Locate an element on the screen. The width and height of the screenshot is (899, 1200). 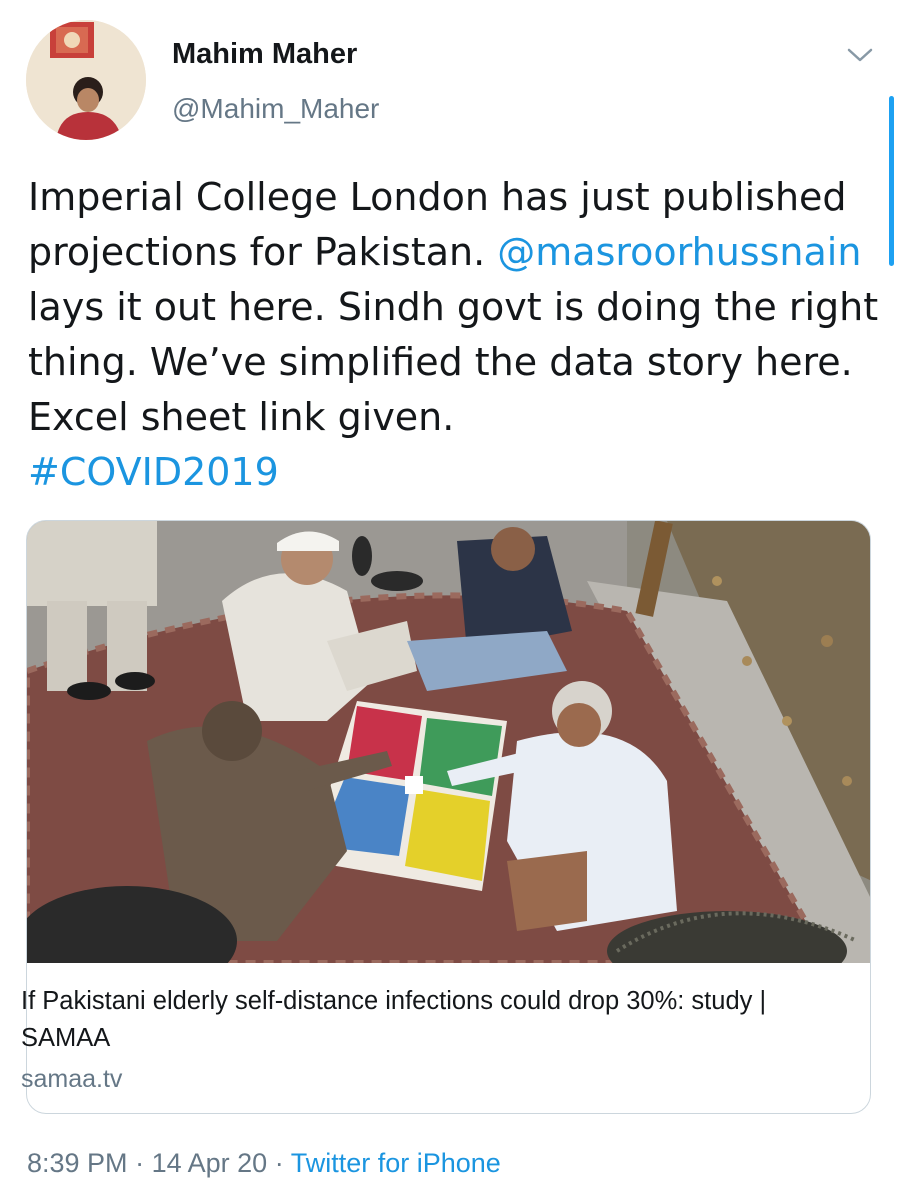
card-domain: samaa.tv is located at coordinates (71, 1079).